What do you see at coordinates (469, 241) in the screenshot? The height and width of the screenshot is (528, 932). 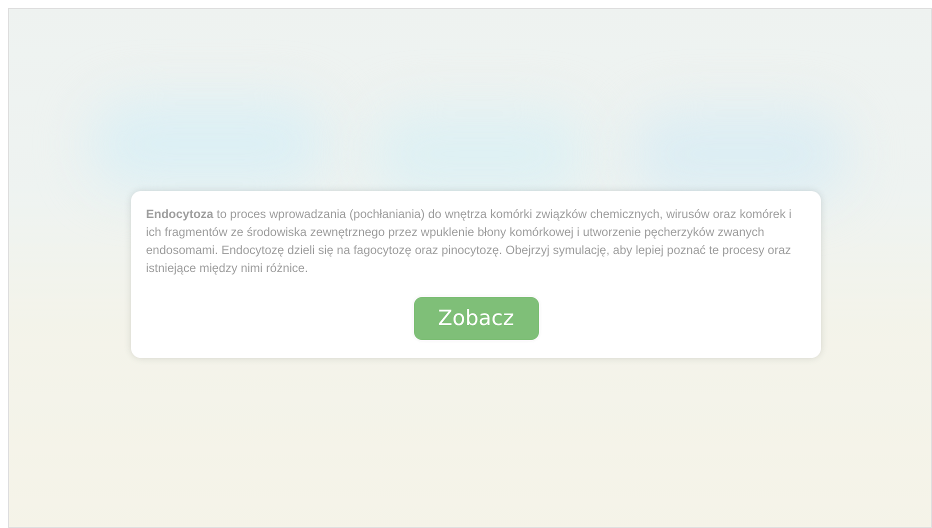 I see `intro-text: Endocytoza to proces wprowadzania (pochłaniania) do wnętrza komórki związków chemicznych, wirusów oraz komórek i ich fragmentów ze środowiska zewnętrznego przez wpuklenie błony komórkowej i utworzenie pęcherzyków zwanych endosomami. Endocytozę dzieli się na fagocytozę oraz pinocytozę. Obejrzyj symulację, aby lepiej poznać te procesy oraz istniejące między nimi różnice.` at bounding box center [469, 241].